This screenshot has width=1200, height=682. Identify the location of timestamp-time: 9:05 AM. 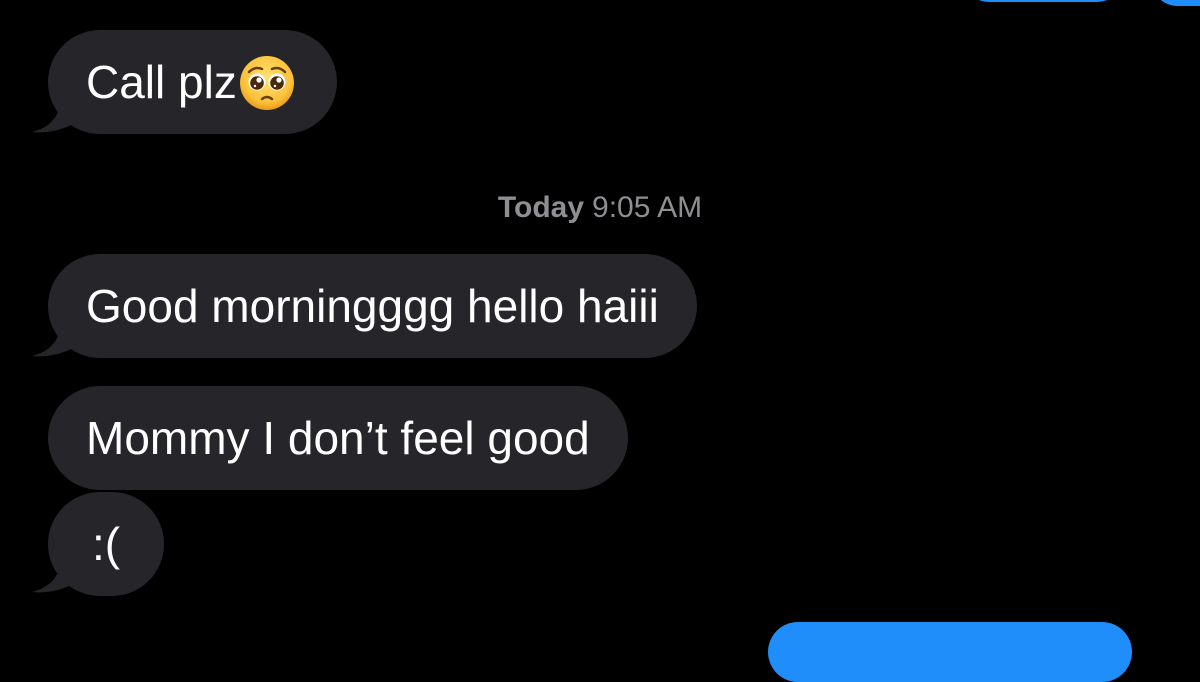
(647, 207).